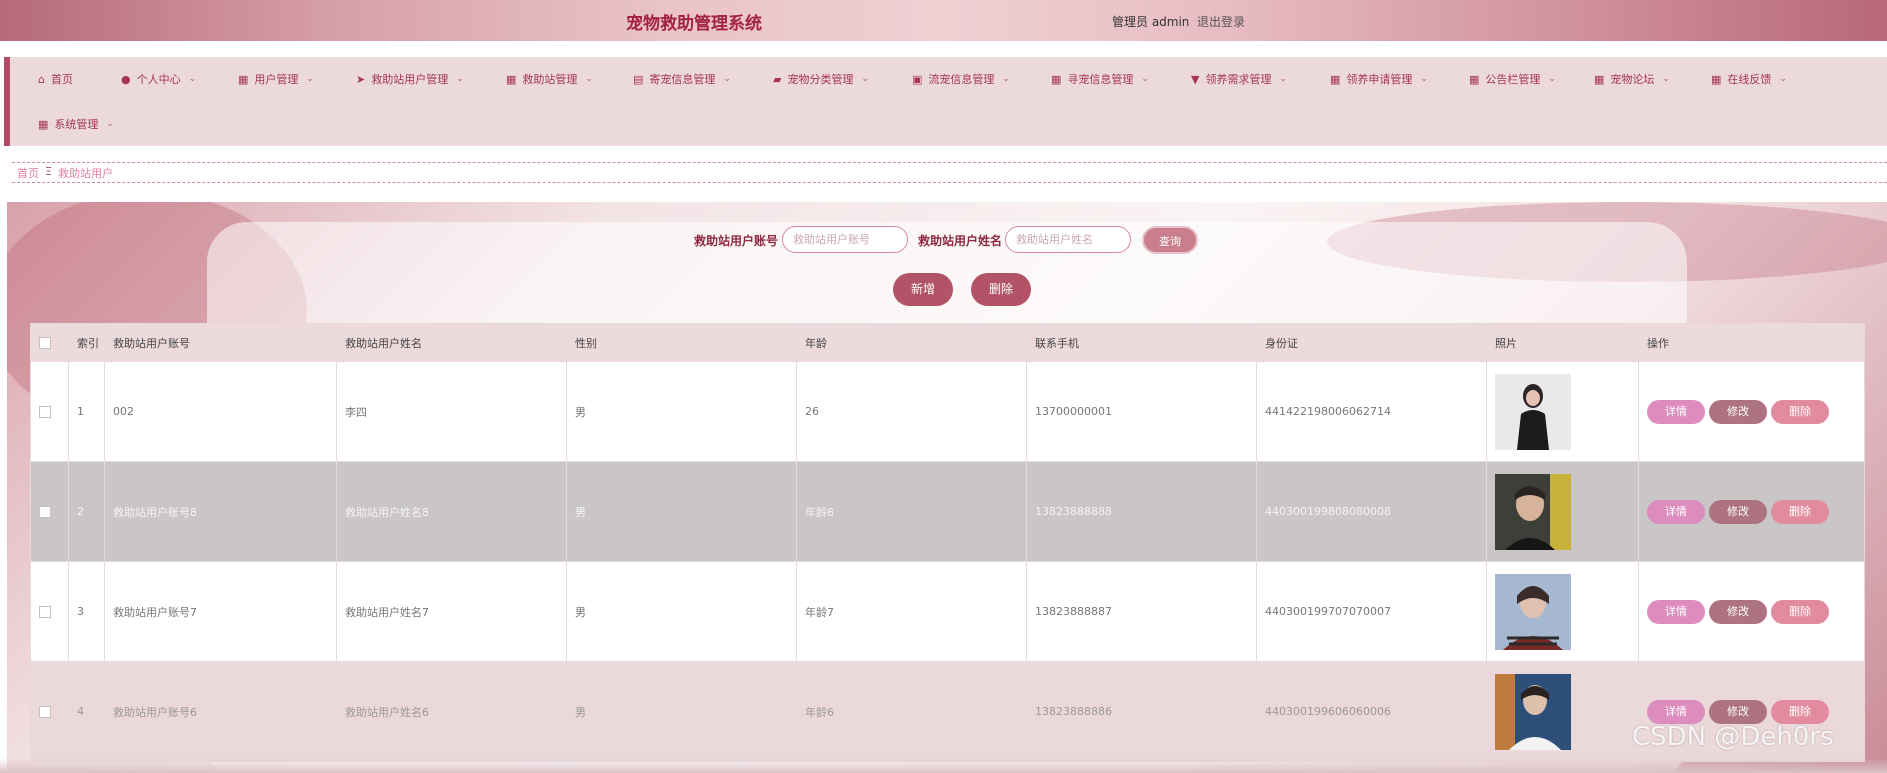 This screenshot has height=773, width=1887. I want to click on idcard-cell: 441422198006062714, so click(1371, 411).